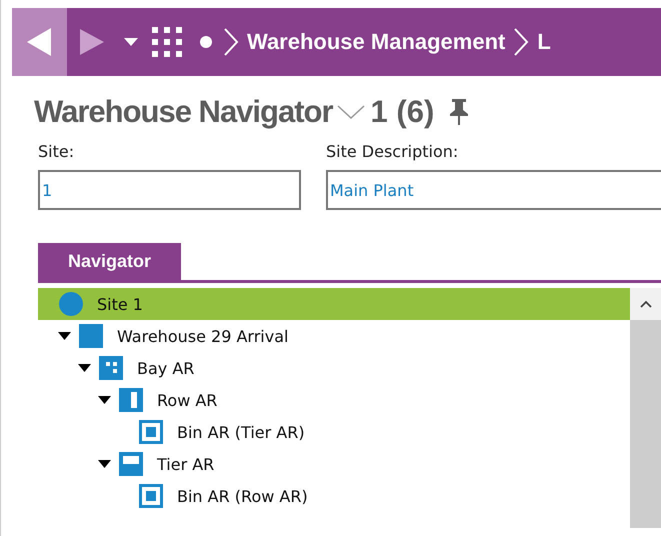 The height and width of the screenshot is (536, 661). Describe the element at coordinates (459, 112) in the screenshot. I see `pin-icon` at that location.